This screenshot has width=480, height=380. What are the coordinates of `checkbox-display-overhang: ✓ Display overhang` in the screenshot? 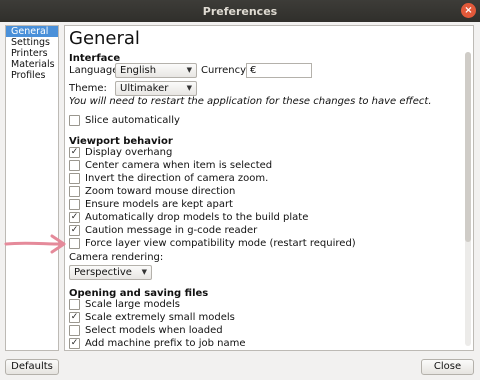 It's located at (120, 152).